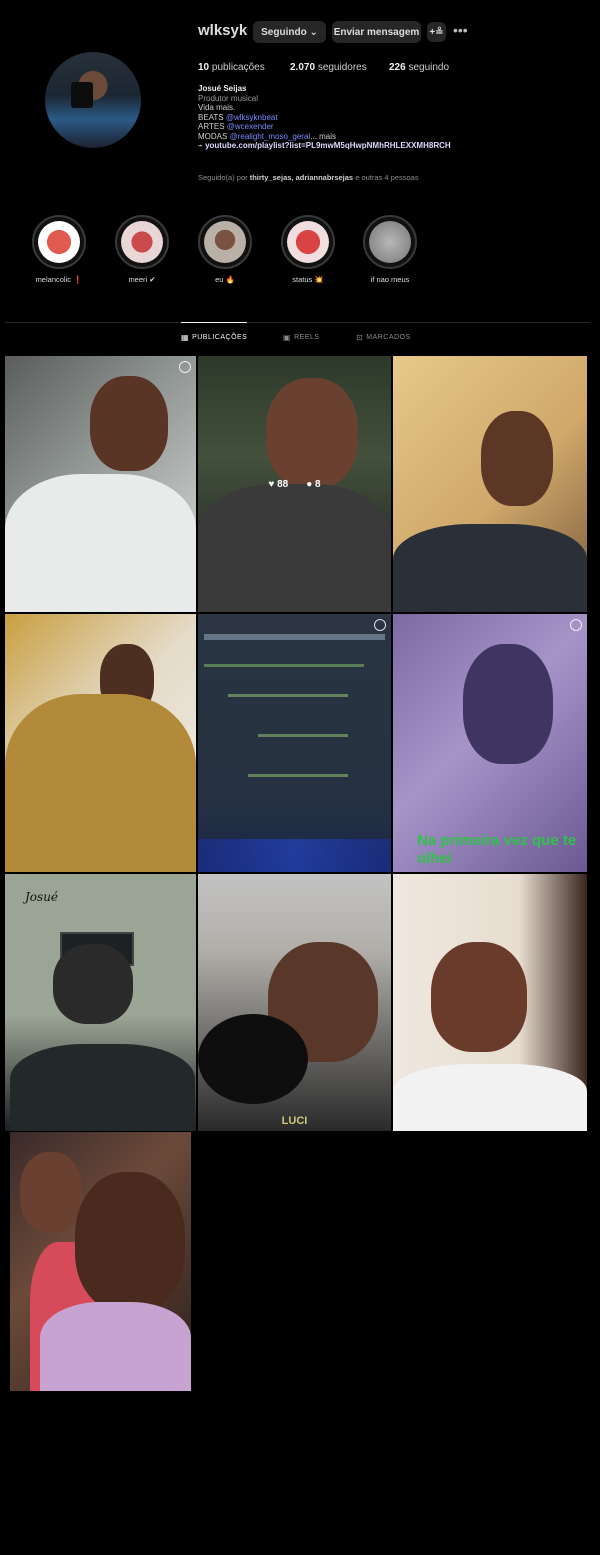 The width and height of the screenshot is (600, 1555). Describe the element at coordinates (297, 322) in the screenshot. I see `tabs-divider` at that location.